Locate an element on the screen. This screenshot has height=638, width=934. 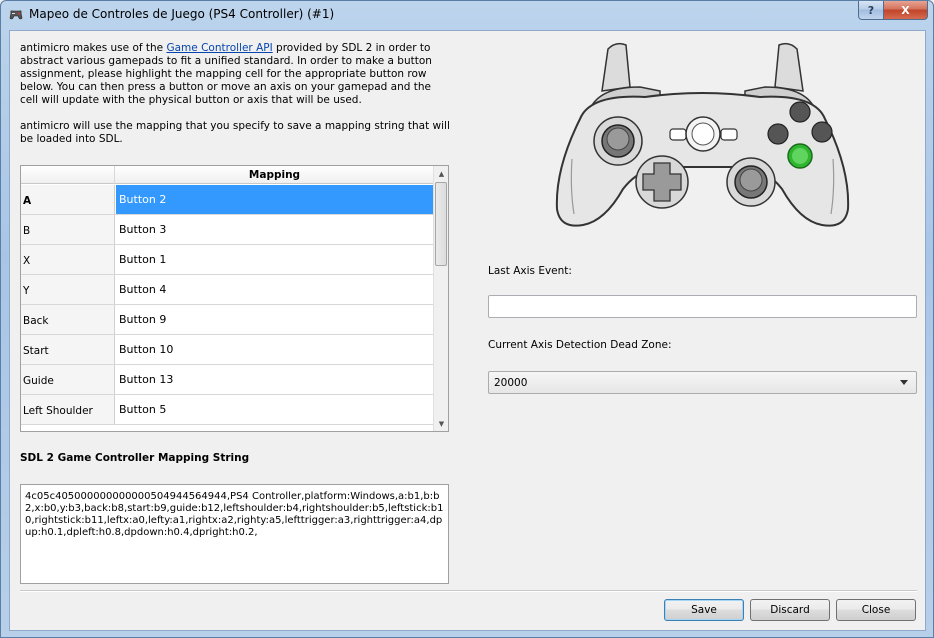
row-header: Left Shoulder is located at coordinates (68, 409).